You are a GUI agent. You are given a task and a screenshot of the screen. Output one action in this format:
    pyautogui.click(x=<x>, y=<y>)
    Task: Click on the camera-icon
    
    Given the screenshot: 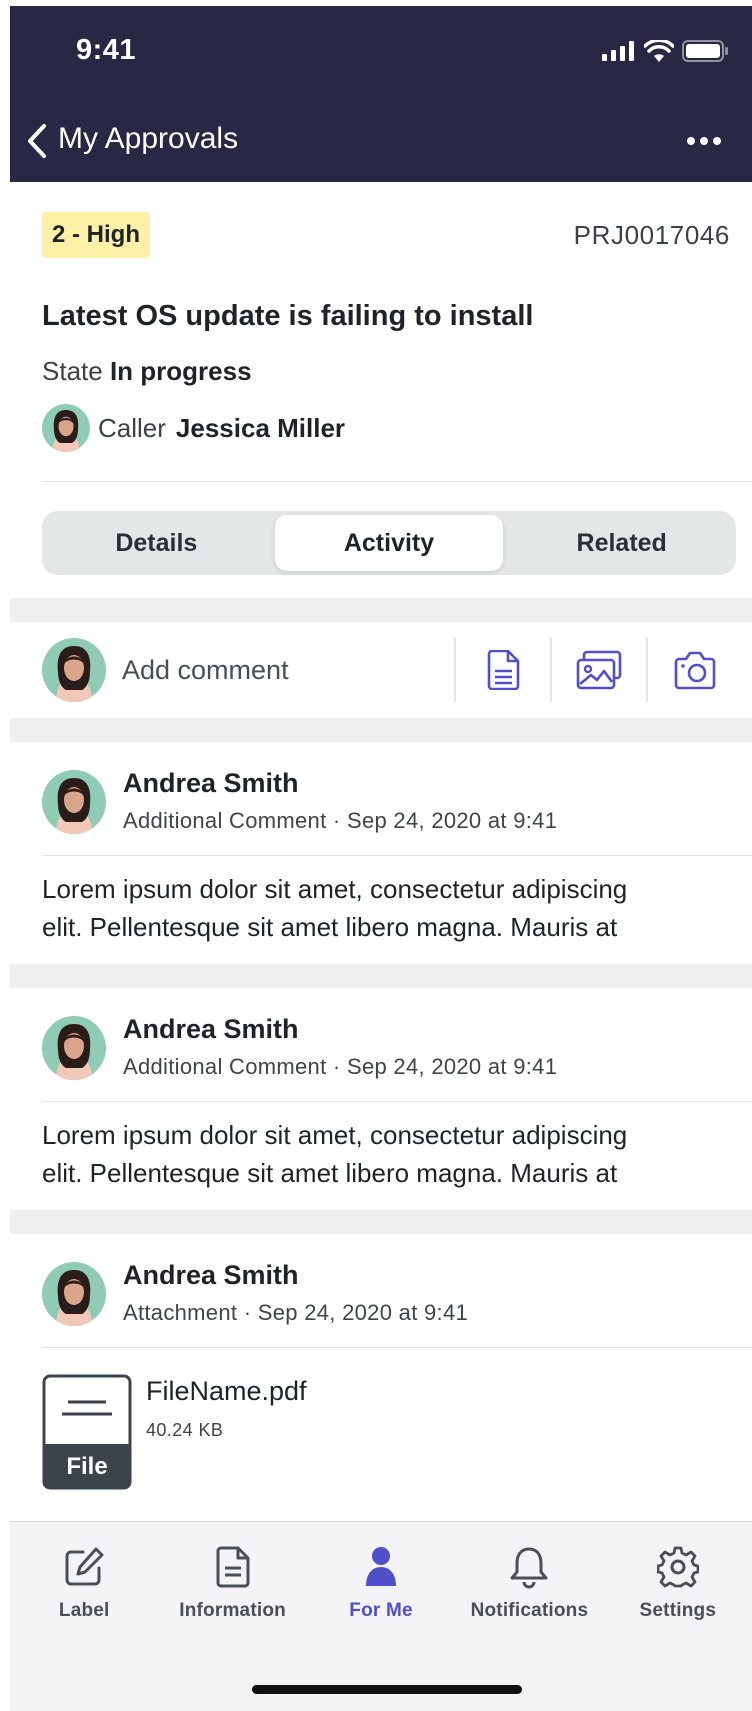 What is the action you would take?
    pyautogui.click(x=695, y=670)
    